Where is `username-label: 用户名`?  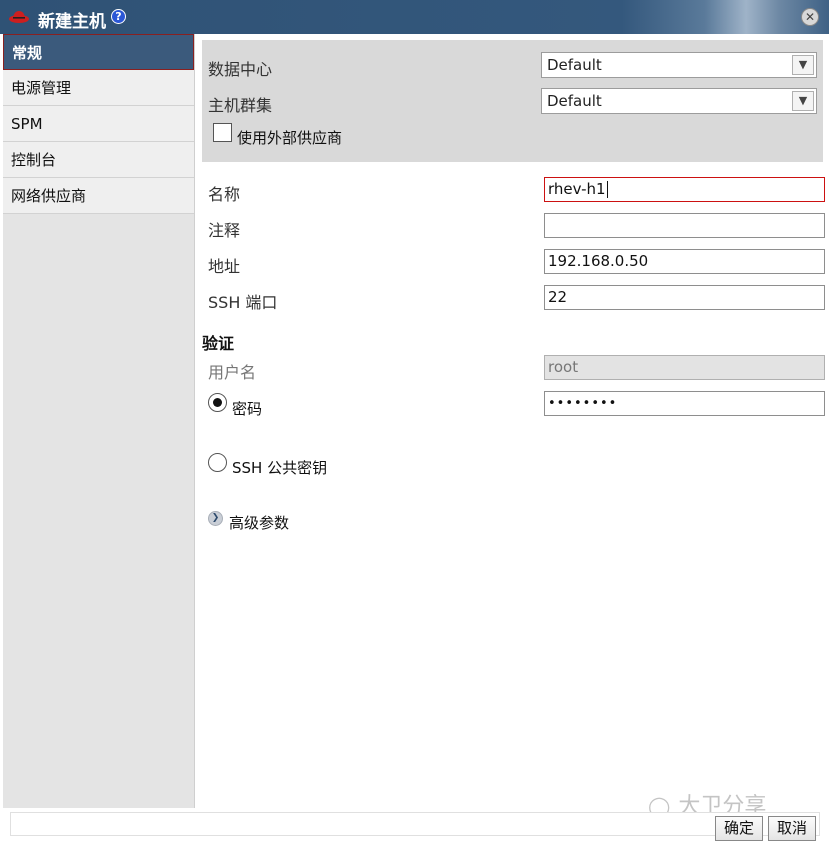 username-label: 用户名 is located at coordinates (232, 372).